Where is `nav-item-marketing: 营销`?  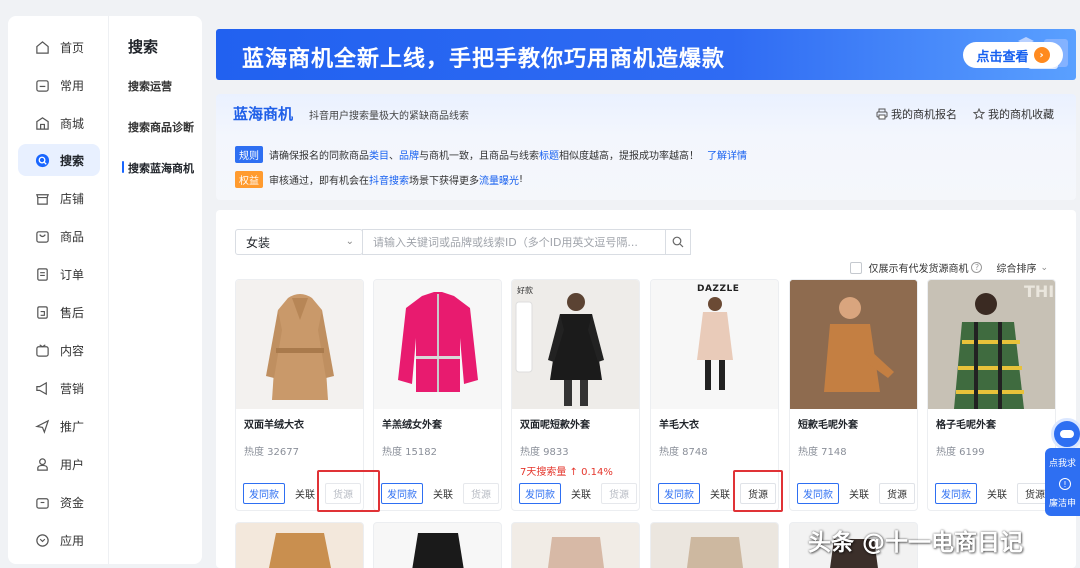 nav-item-marketing: 营销 is located at coordinates (59, 388).